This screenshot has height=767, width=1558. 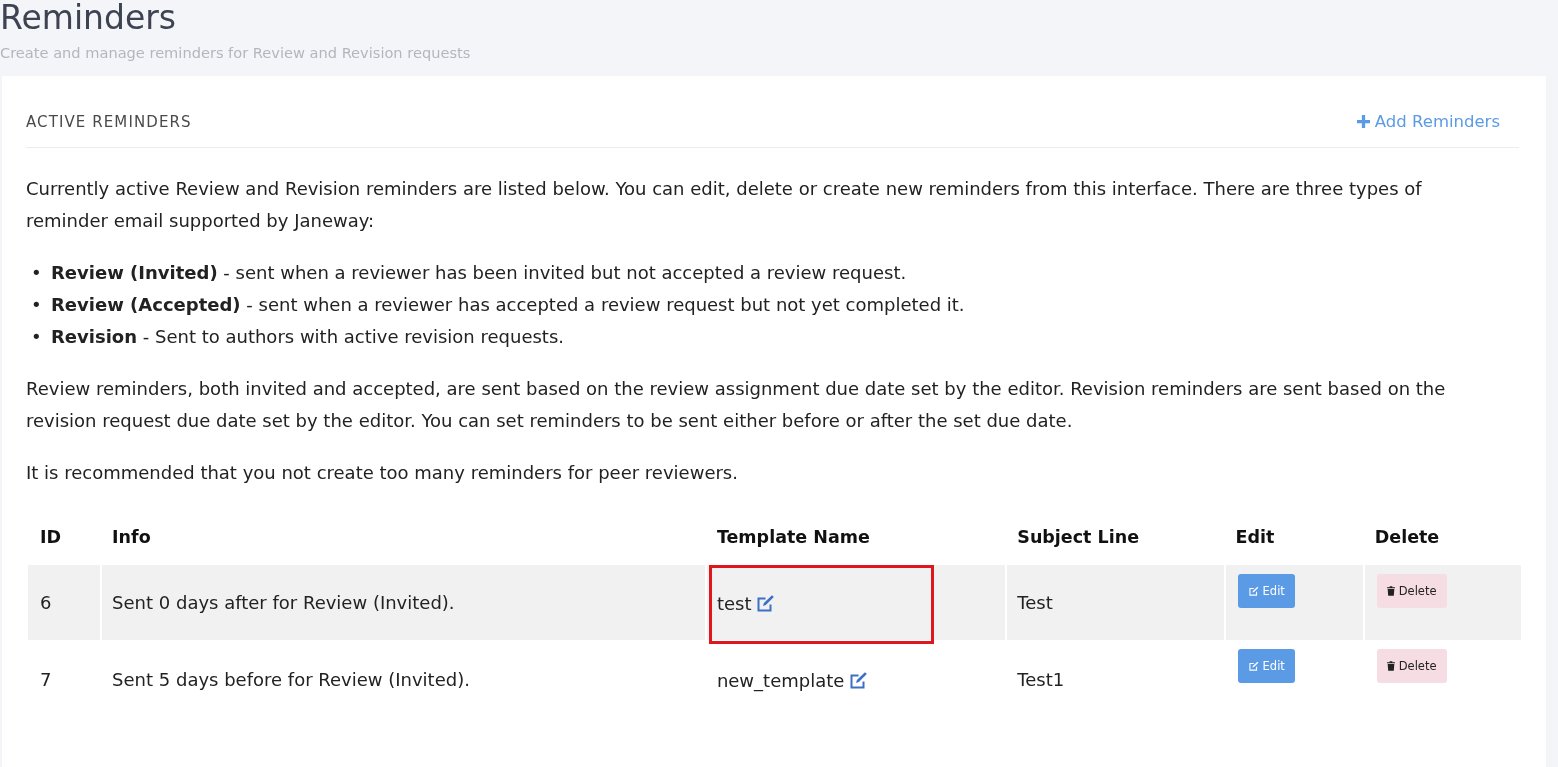 I want to click on column-header: Info, so click(x=131, y=537).